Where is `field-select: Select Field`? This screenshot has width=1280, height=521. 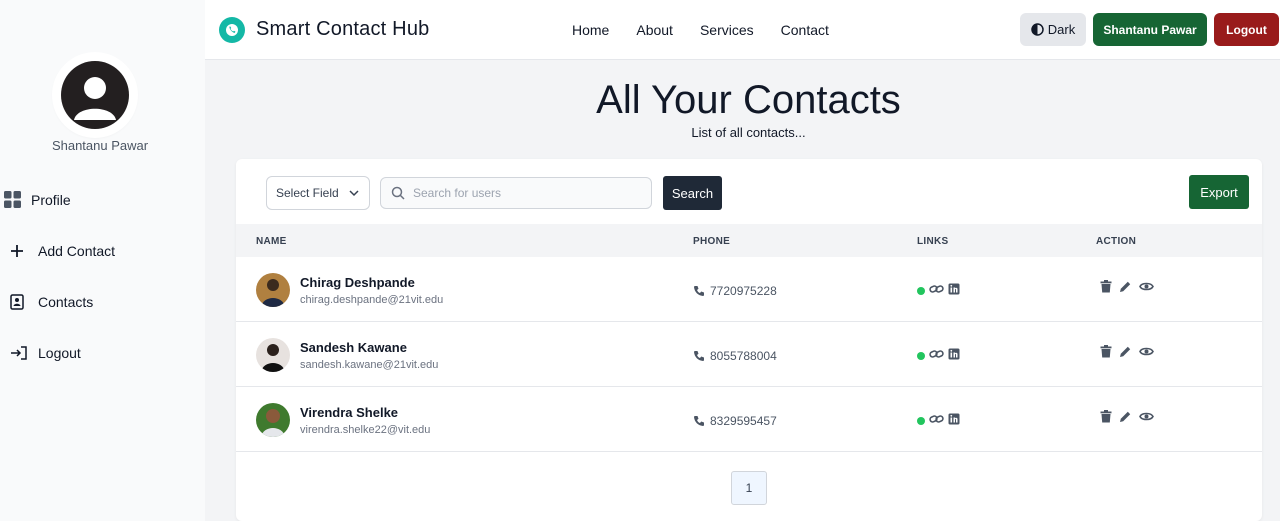 field-select: Select Field is located at coordinates (318, 193).